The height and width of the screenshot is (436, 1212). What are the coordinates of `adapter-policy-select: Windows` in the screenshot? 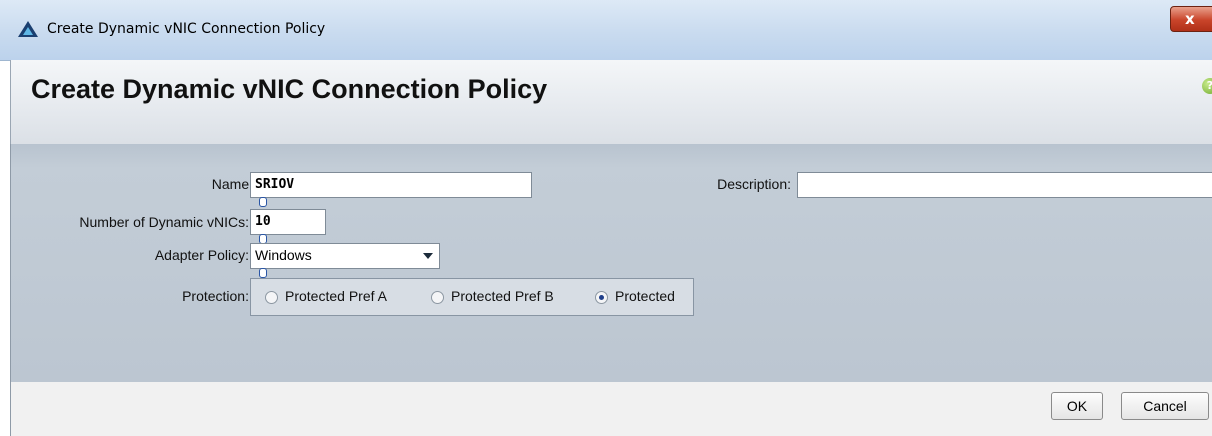 It's located at (345, 256).